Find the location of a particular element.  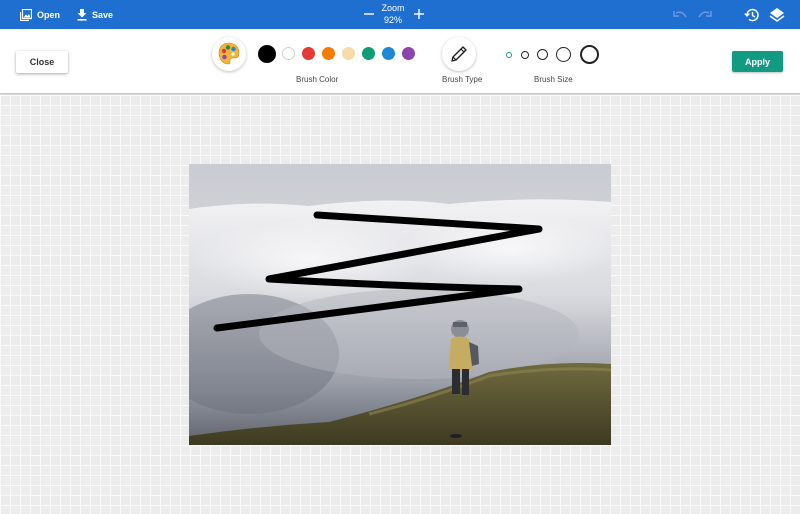

brush-size-xs is located at coordinates (509, 55).